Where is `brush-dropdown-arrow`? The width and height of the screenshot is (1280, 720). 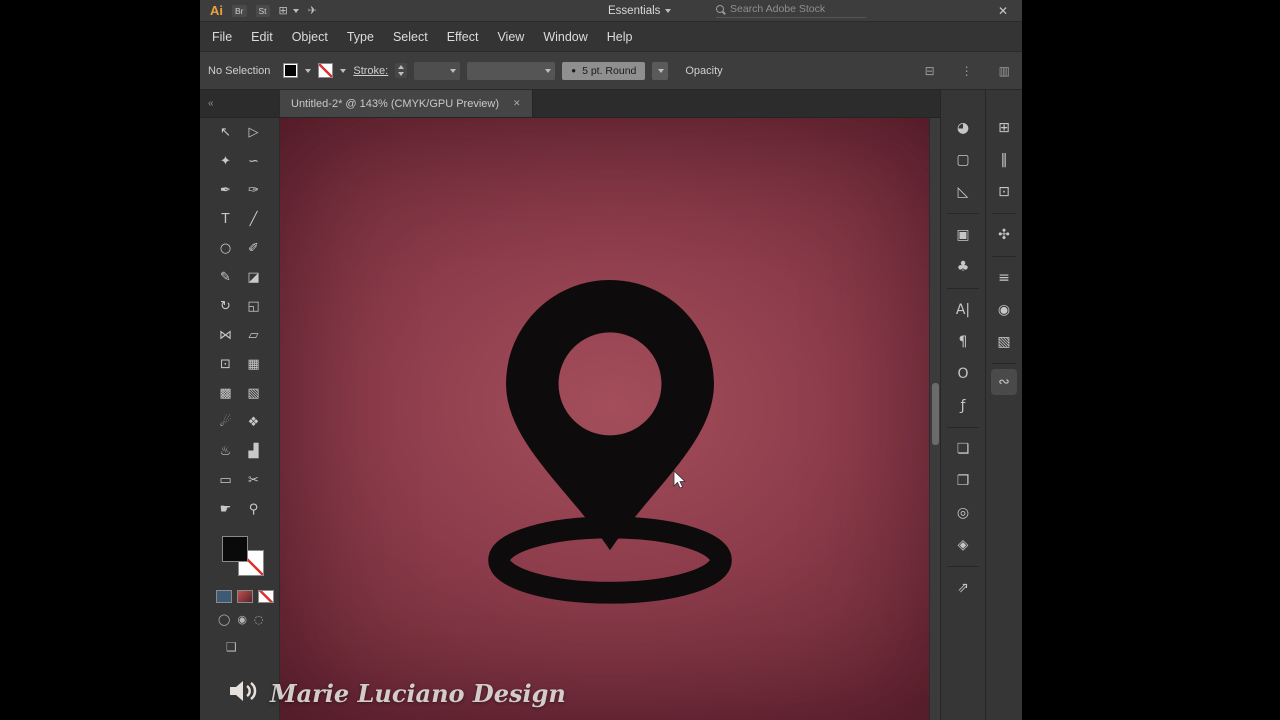 brush-dropdown-arrow is located at coordinates (660, 70).